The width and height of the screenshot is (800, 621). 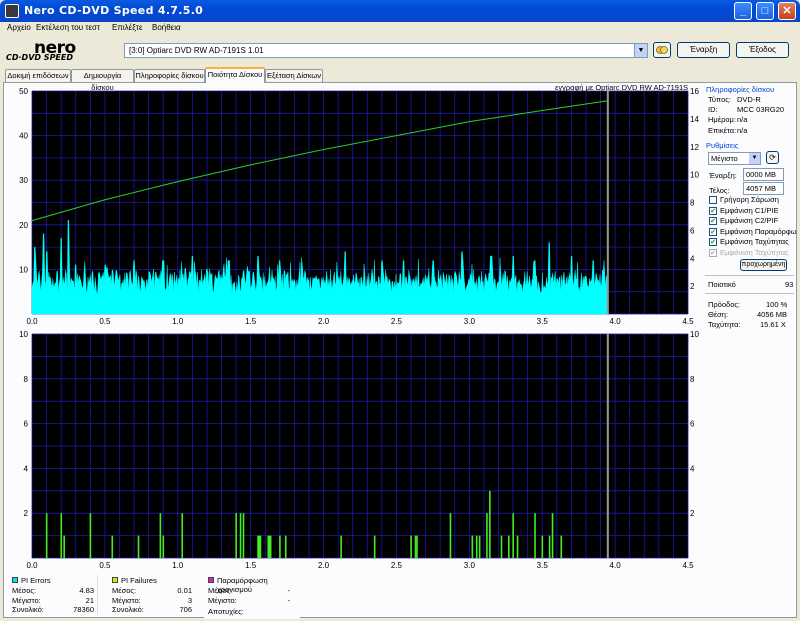 What do you see at coordinates (38, 75) in the screenshot?
I see `tab-benchmark: Δοκιμή επιδόσεων` at bounding box center [38, 75].